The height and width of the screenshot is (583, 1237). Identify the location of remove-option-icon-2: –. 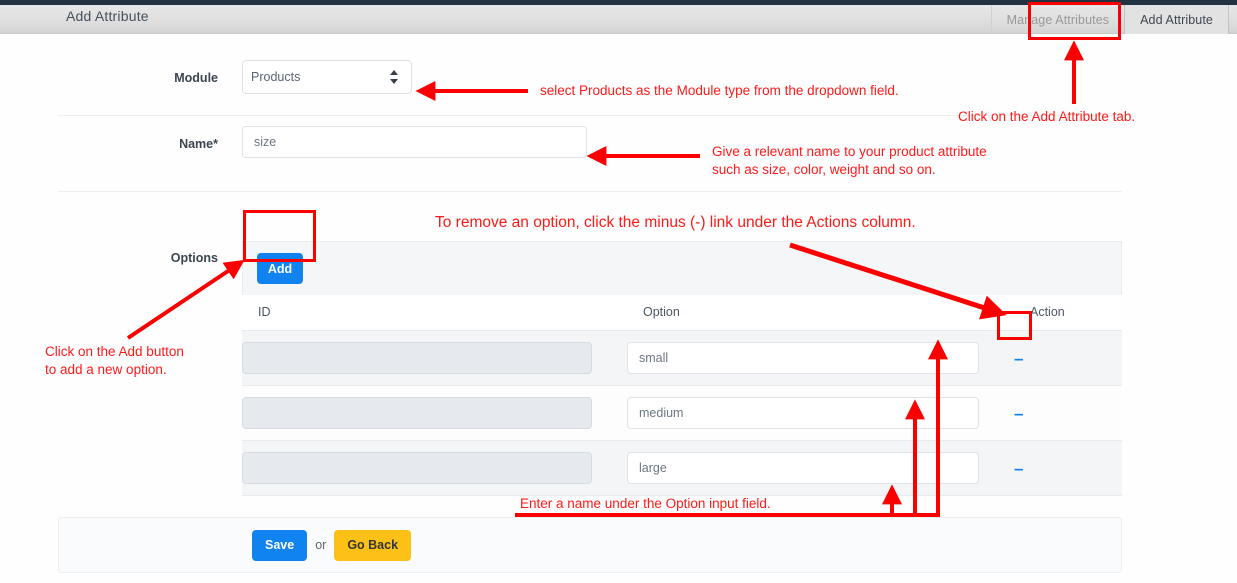
(1019, 468).